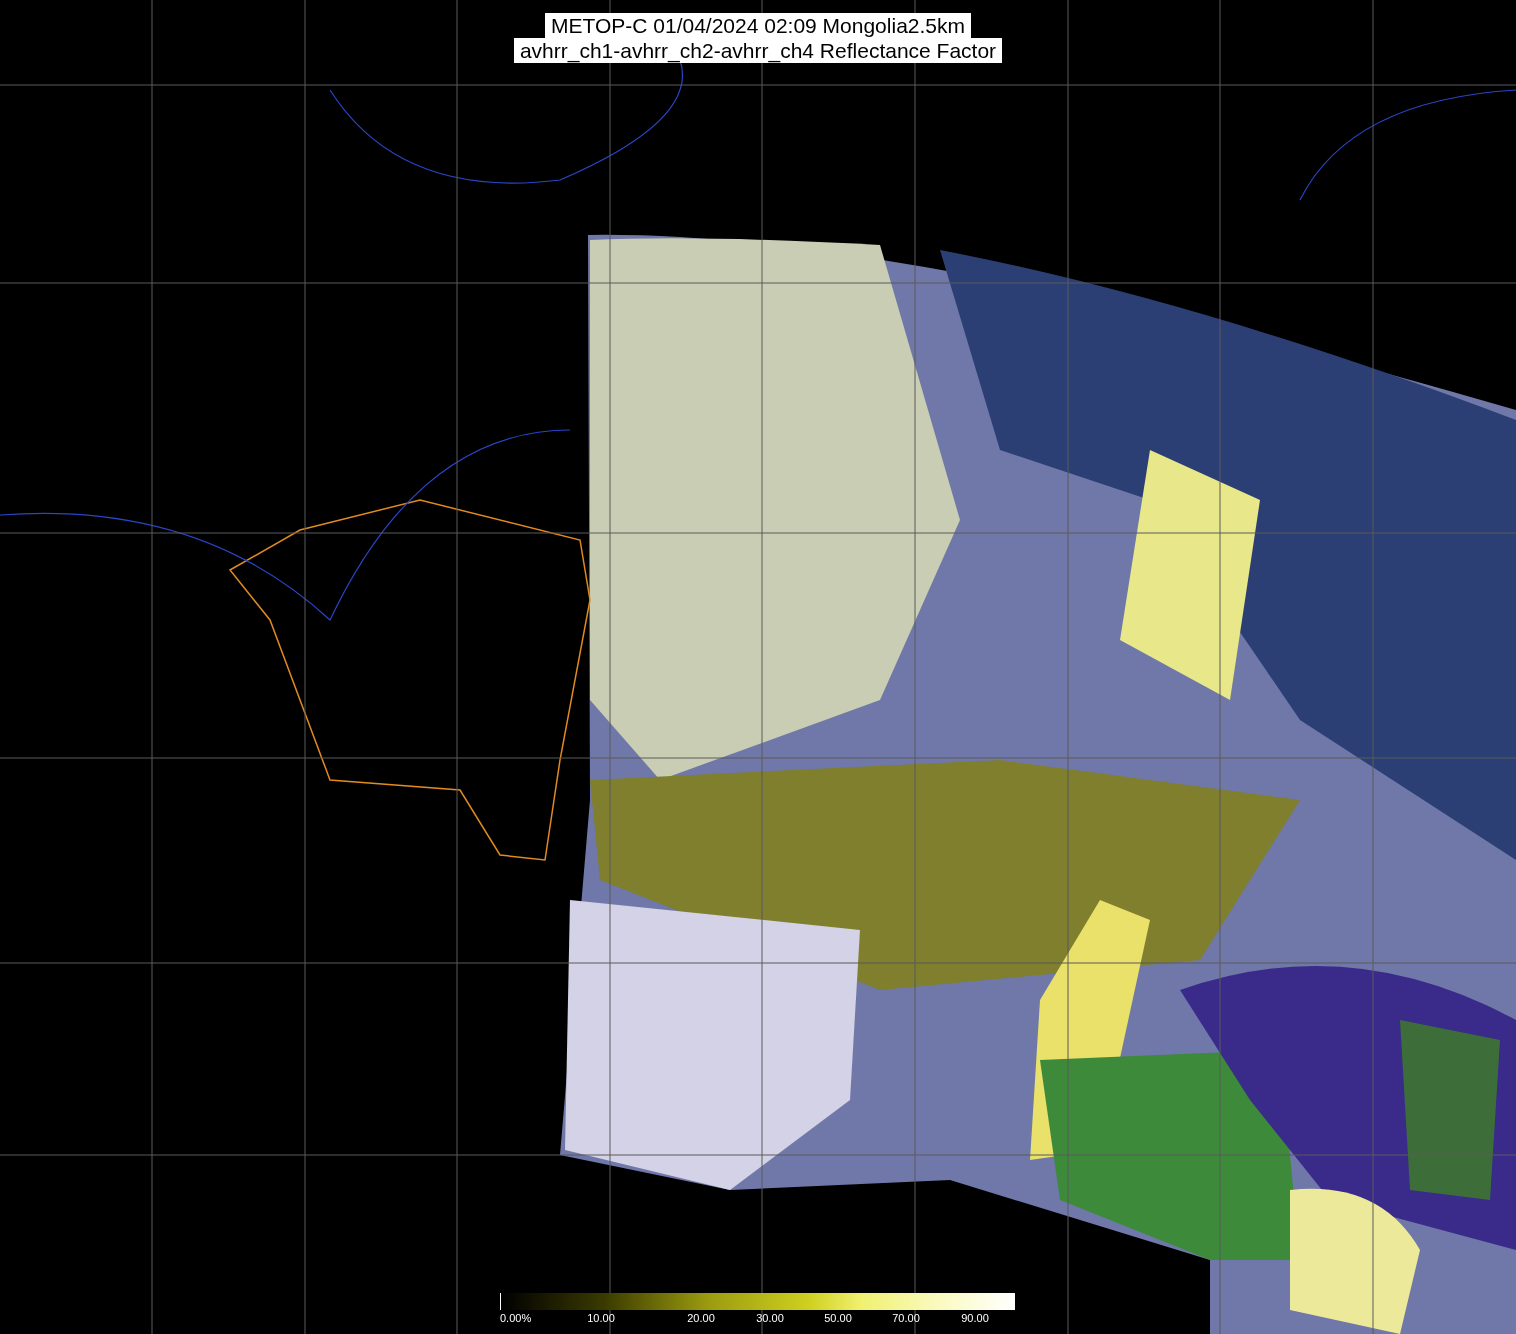 The width and height of the screenshot is (1516, 1334). Describe the element at coordinates (838, 1318) in the screenshot. I see `colorbar-label: 50.00` at that location.